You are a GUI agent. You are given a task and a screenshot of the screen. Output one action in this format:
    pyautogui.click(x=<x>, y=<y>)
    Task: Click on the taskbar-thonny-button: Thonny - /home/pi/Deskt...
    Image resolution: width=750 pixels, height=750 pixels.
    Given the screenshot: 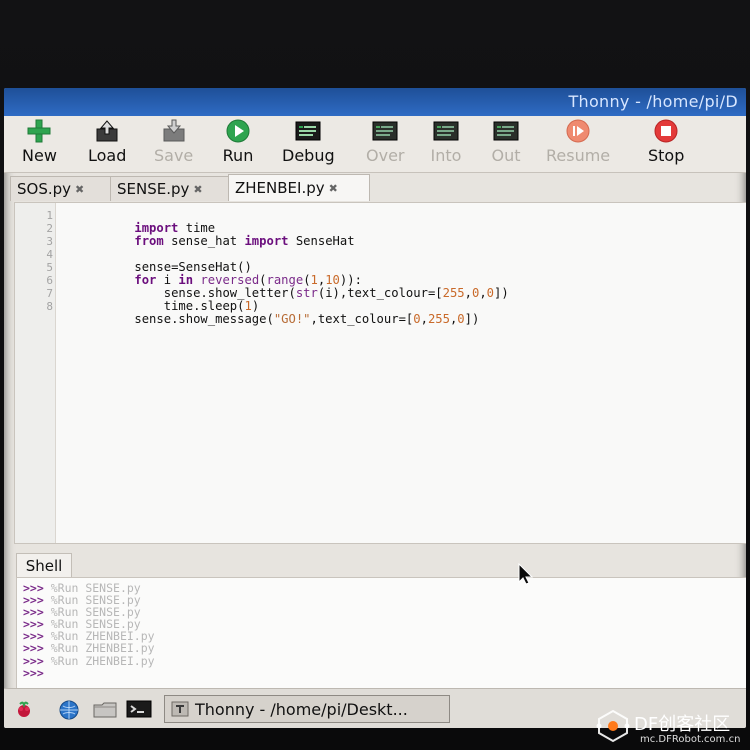 What is the action you would take?
    pyautogui.click(x=307, y=709)
    